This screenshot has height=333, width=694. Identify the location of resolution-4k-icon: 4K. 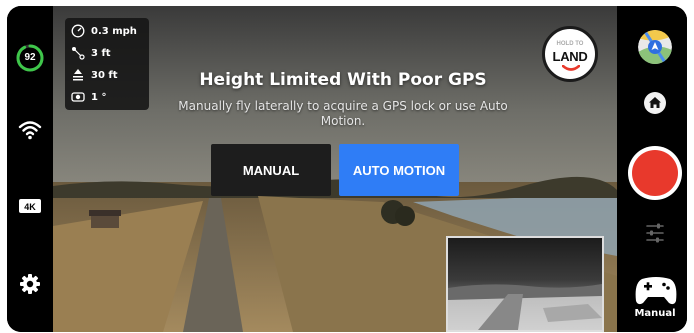
(30, 206).